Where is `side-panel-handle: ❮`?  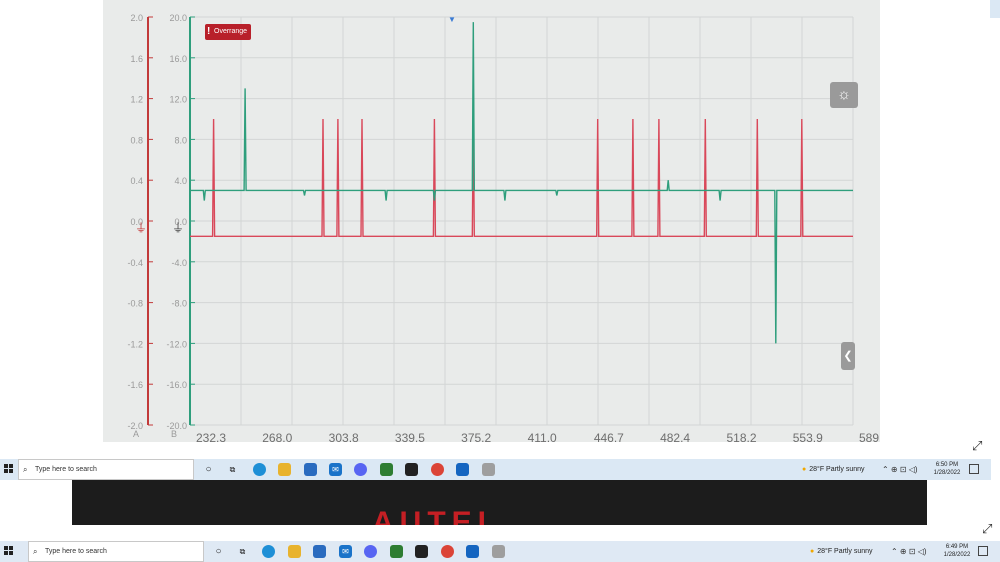 side-panel-handle: ❮ is located at coordinates (848, 356).